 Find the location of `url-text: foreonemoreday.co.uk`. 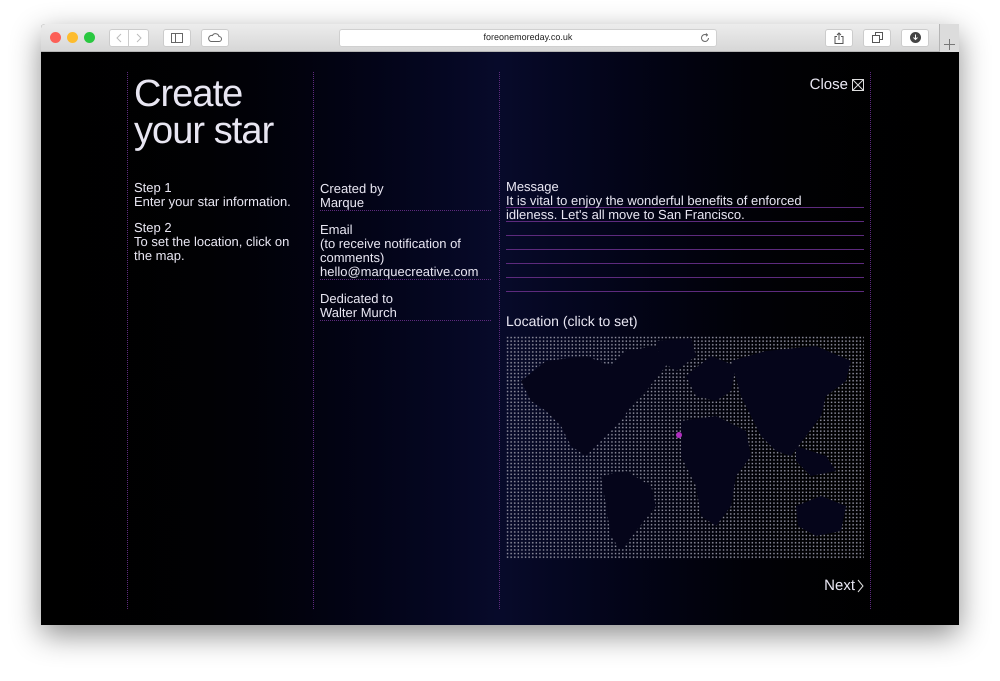

url-text: foreonemoreday.co.uk is located at coordinates (528, 37).